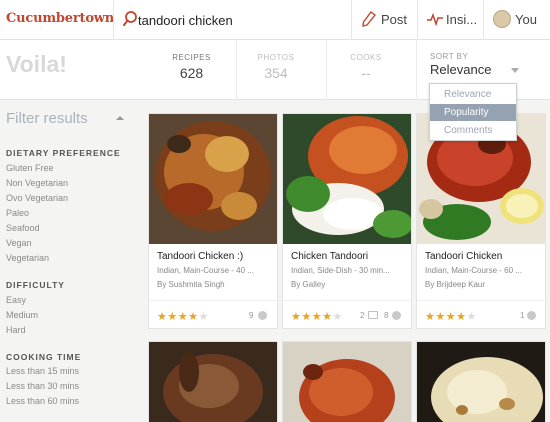  Describe the element at coordinates (329, 256) in the screenshot. I see `recipe-title: Chicken Tandoori` at that location.